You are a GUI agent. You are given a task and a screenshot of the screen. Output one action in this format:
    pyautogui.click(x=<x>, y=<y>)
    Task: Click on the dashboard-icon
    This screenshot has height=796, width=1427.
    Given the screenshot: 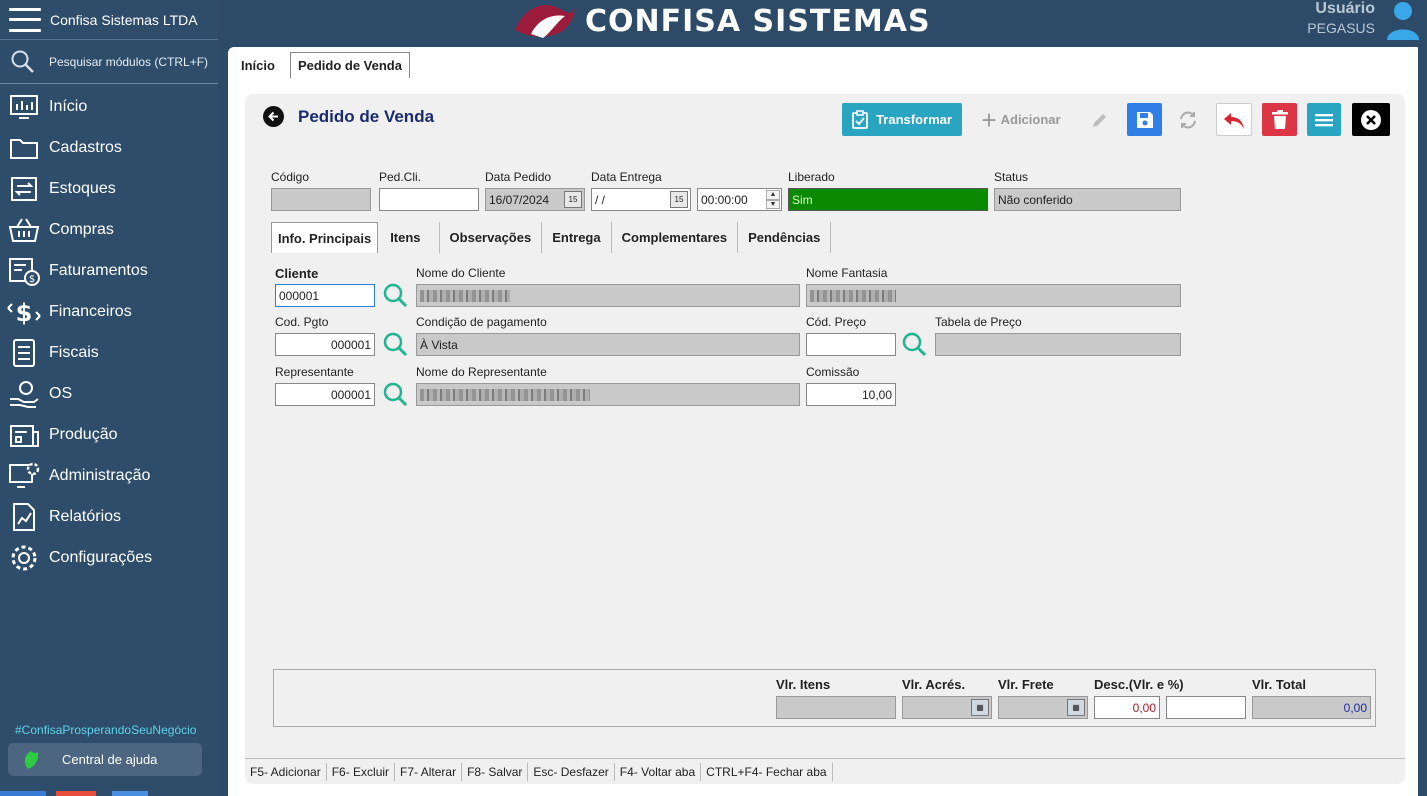 What is the action you would take?
    pyautogui.click(x=24, y=107)
    